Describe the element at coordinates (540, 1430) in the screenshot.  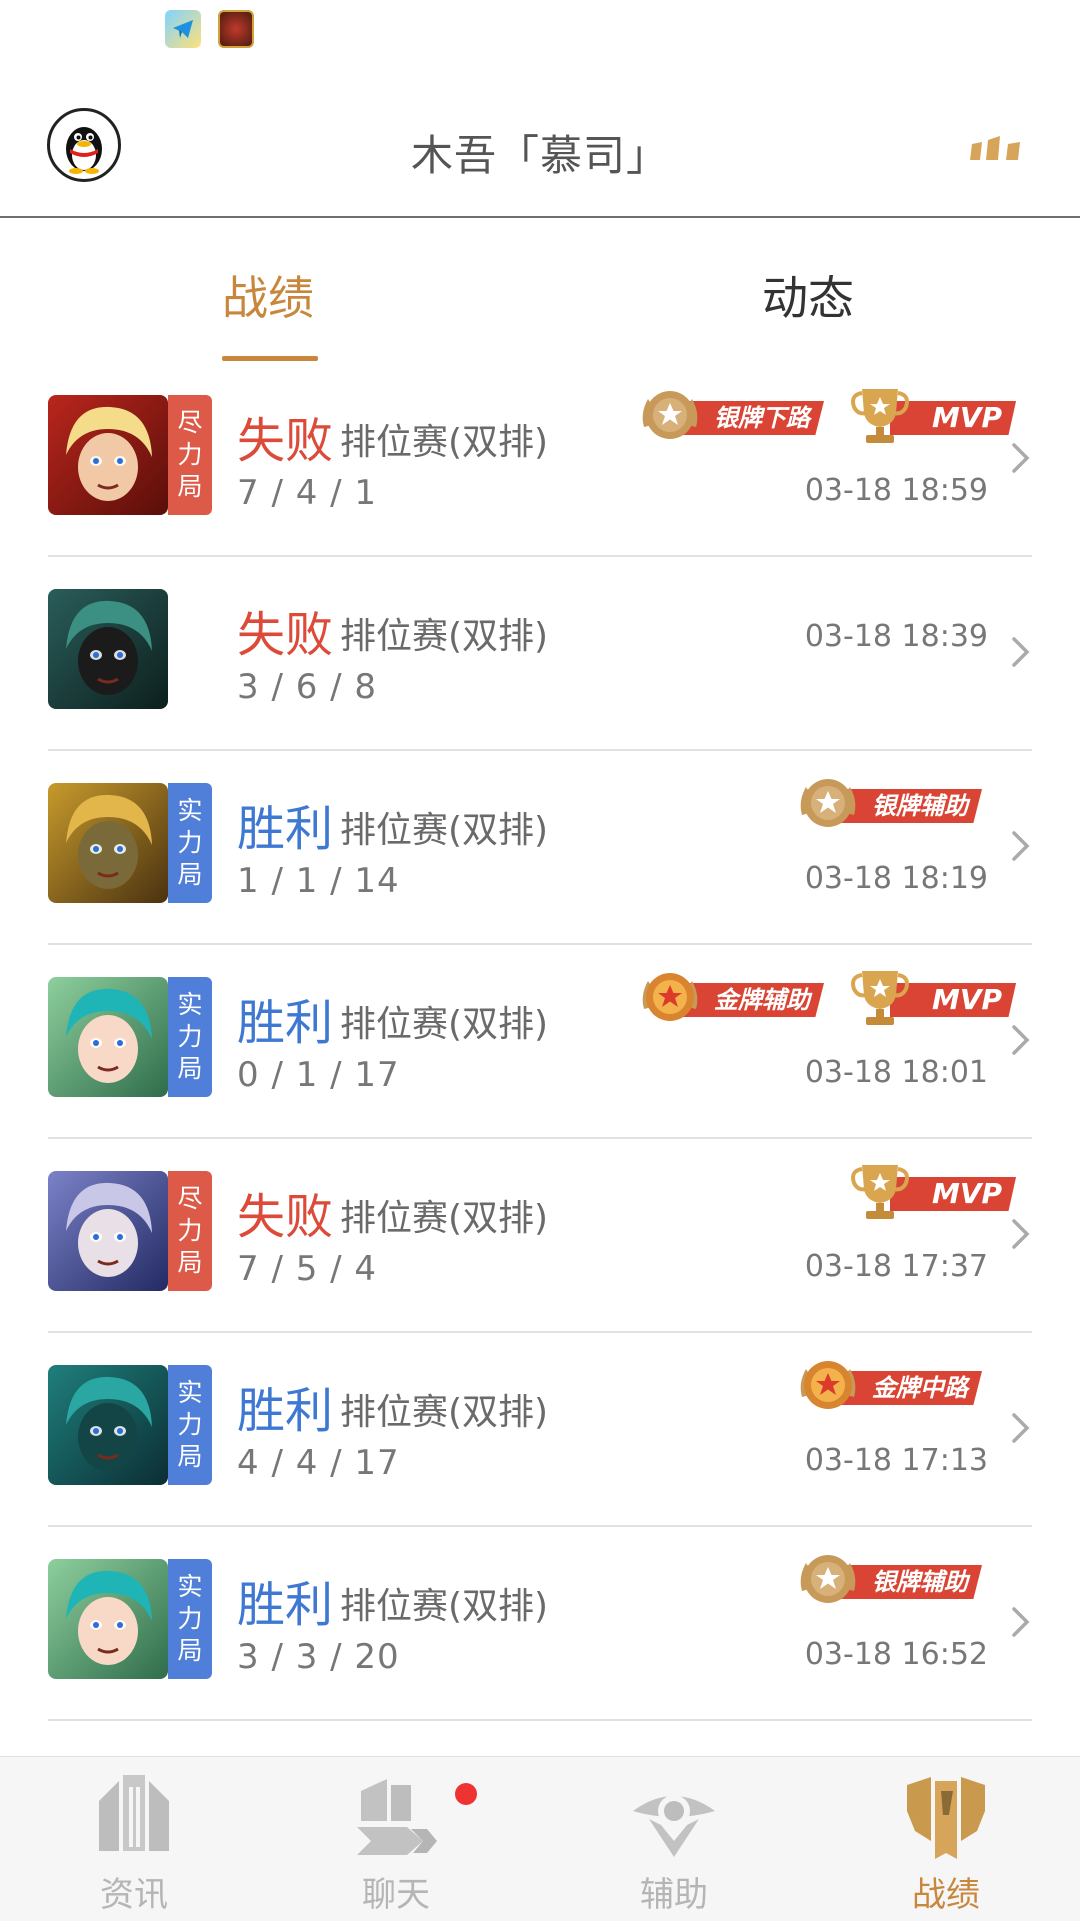
I see `match-row: 实力局胜利 排位赛(双排) 4 / 4 / 17 03-18 17:13 金牌中路` at that location.